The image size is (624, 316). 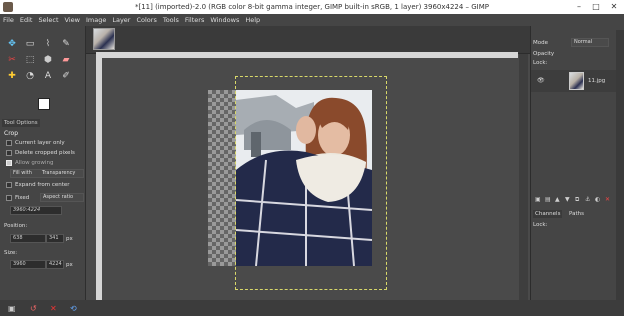 I want to click on rect-select-icon: ▭, so click(x=30, y=44).